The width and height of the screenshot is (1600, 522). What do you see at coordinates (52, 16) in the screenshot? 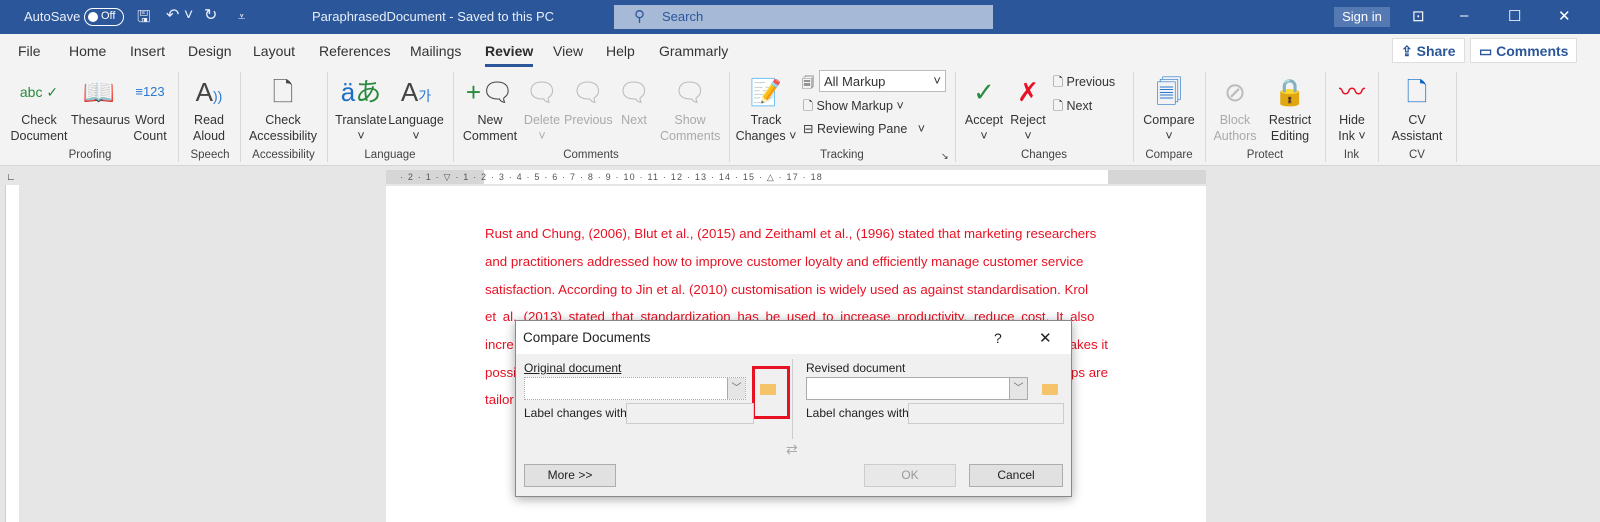
I see `autosave-label: AutoSave` at bounding box center [52, 16].